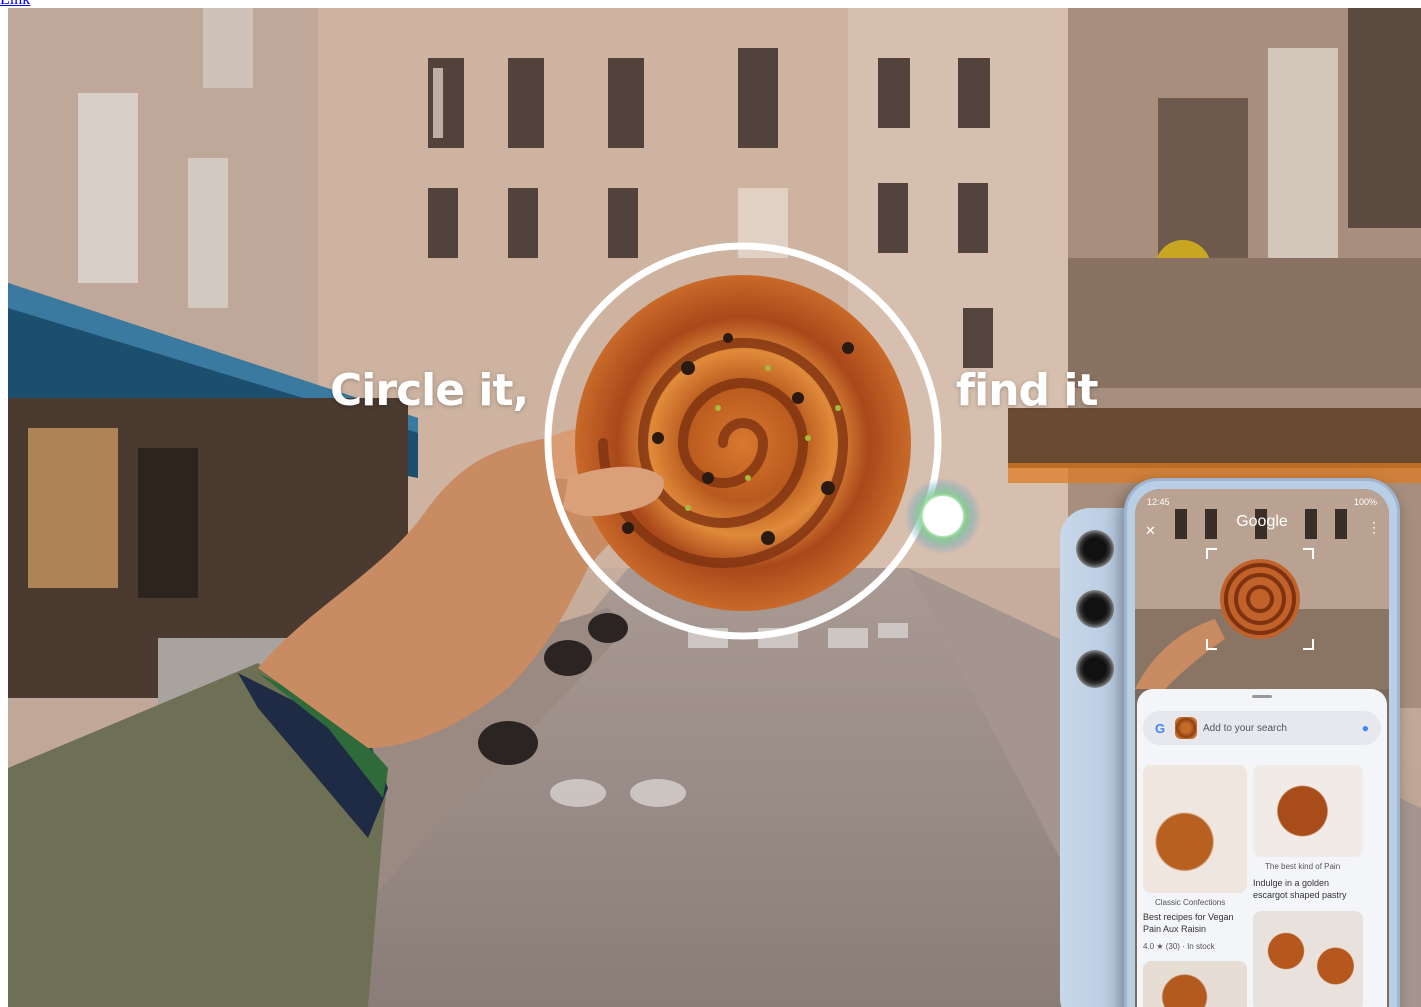  I want to click on more-vert-icon: ⋮, so click(1374, 527).